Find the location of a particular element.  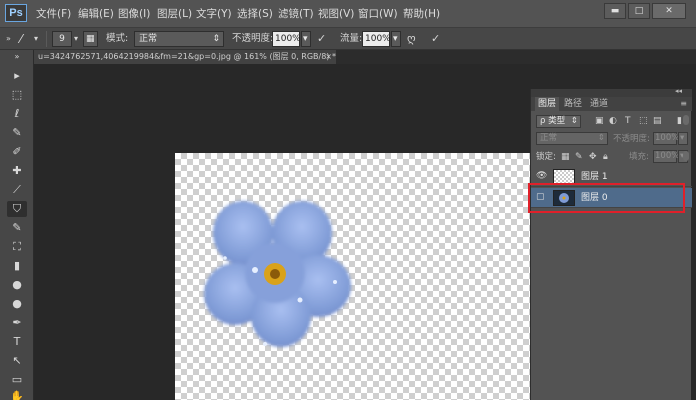

tab-layers: 图层 is located at coordinates (547, 104).